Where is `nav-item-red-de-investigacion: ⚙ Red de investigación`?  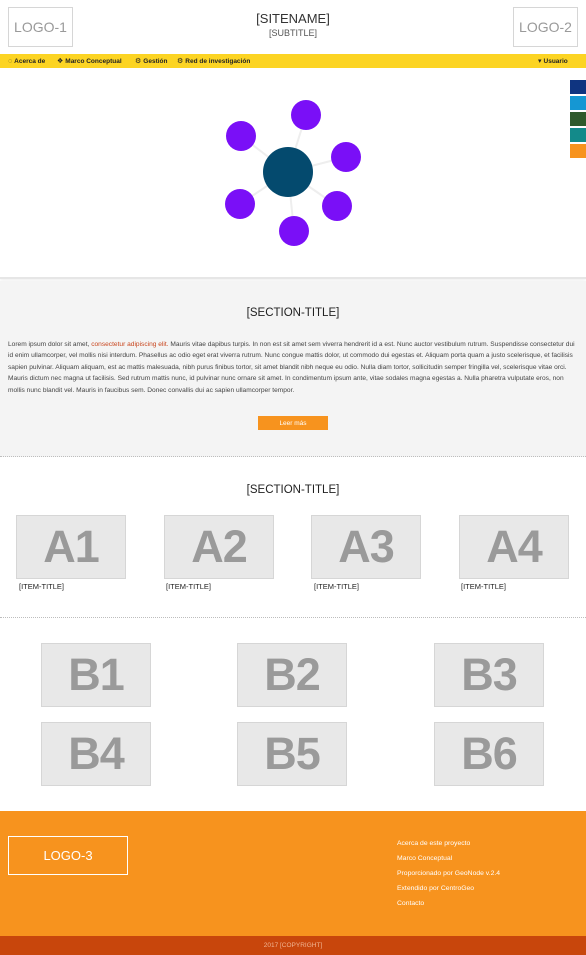 nav-item-red-de-investigacion: ⚙ Red de investigación is located at coordinates (213, 61).